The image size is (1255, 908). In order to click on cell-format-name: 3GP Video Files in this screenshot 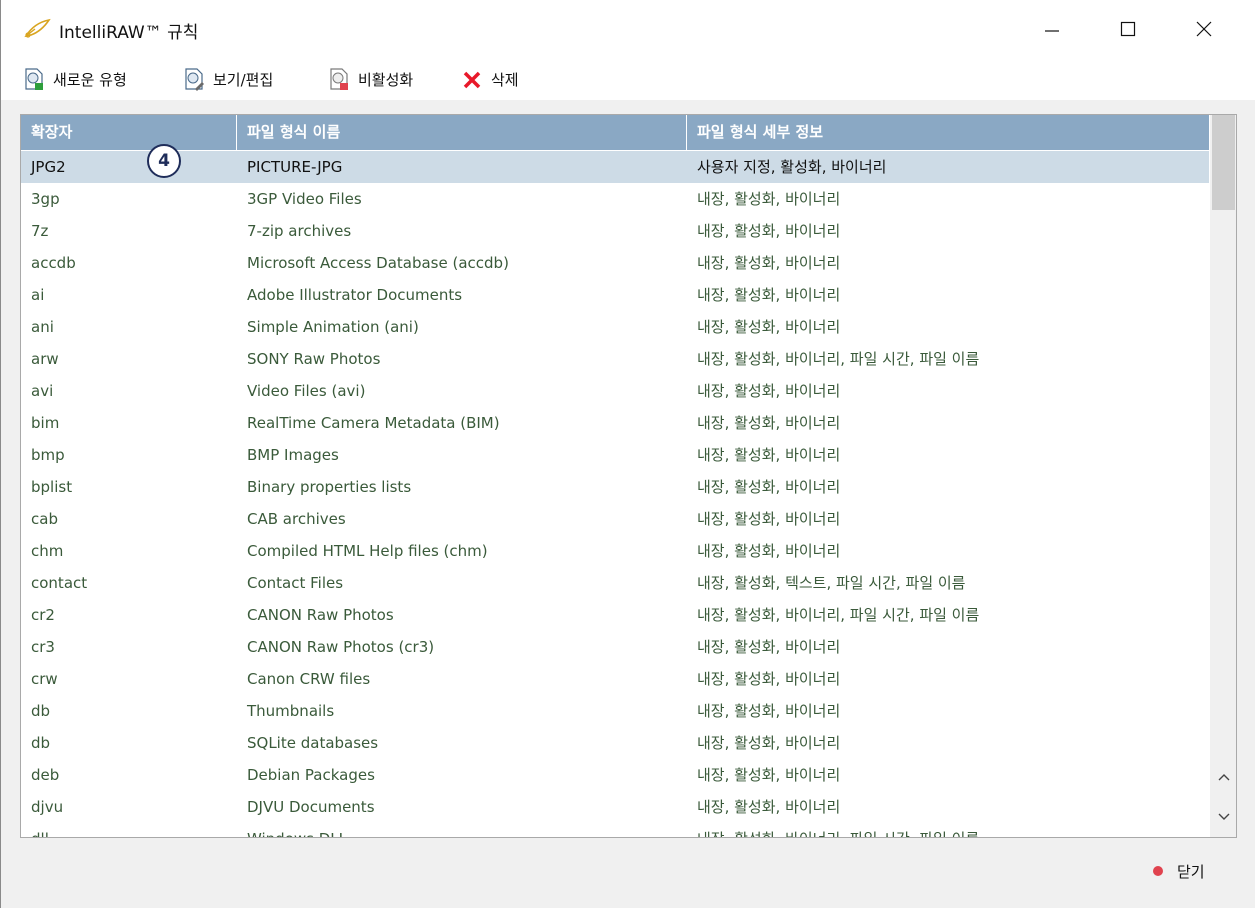, I will do `click(304, 199)`.